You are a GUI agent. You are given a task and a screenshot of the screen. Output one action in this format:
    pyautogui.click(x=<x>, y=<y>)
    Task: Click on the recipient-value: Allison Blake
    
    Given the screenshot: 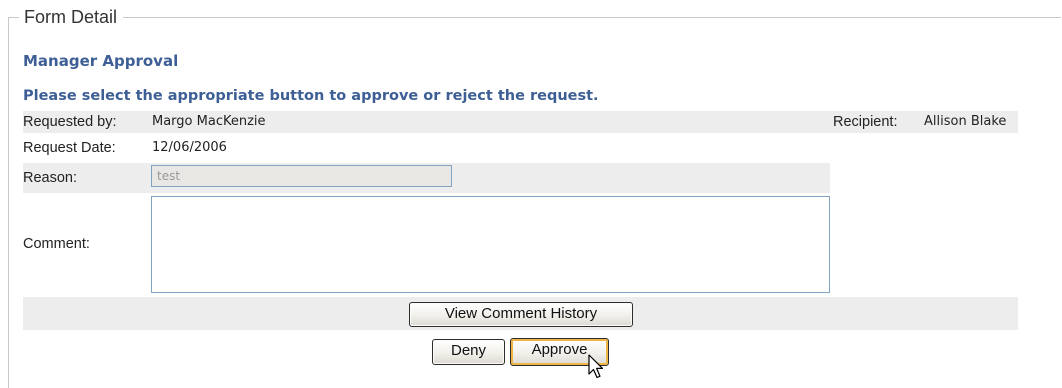 What is the action you would take?
    pyautogui.click(x=965, y=121)
    